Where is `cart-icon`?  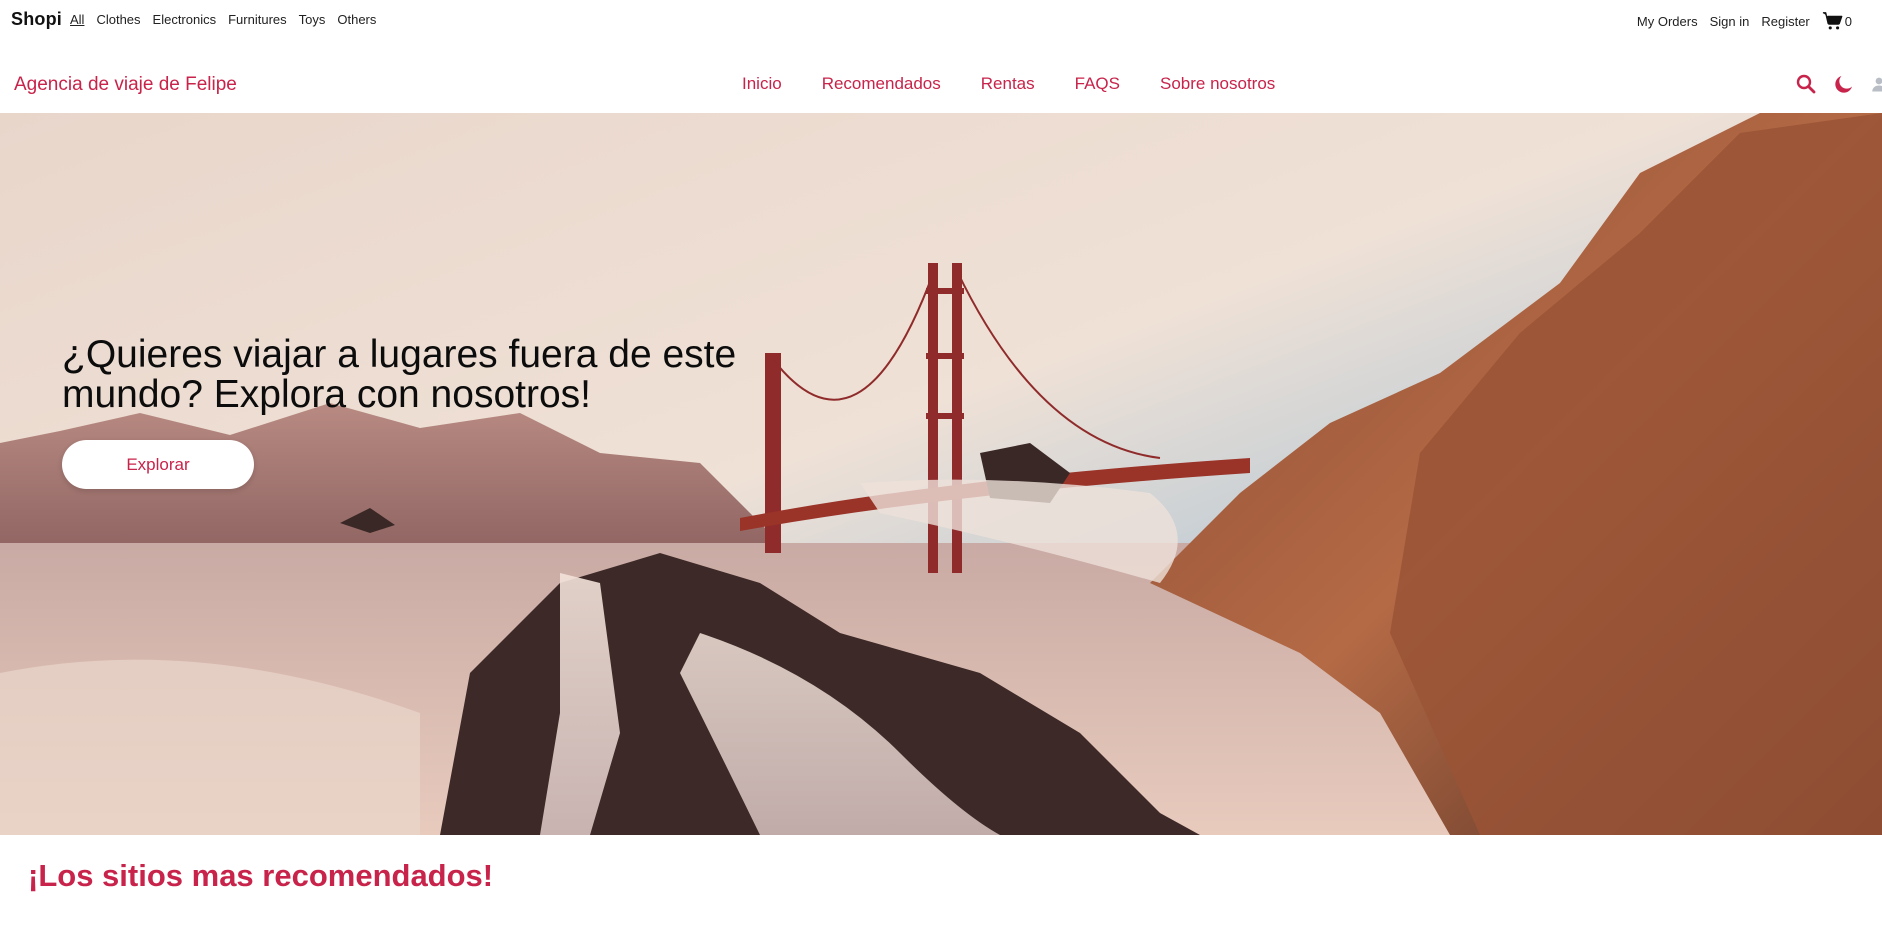
cart-icon is located at coordinates (1832, 21).